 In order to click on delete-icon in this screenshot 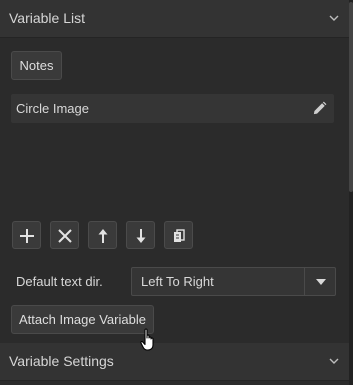, I will do `click(65, 236)`.